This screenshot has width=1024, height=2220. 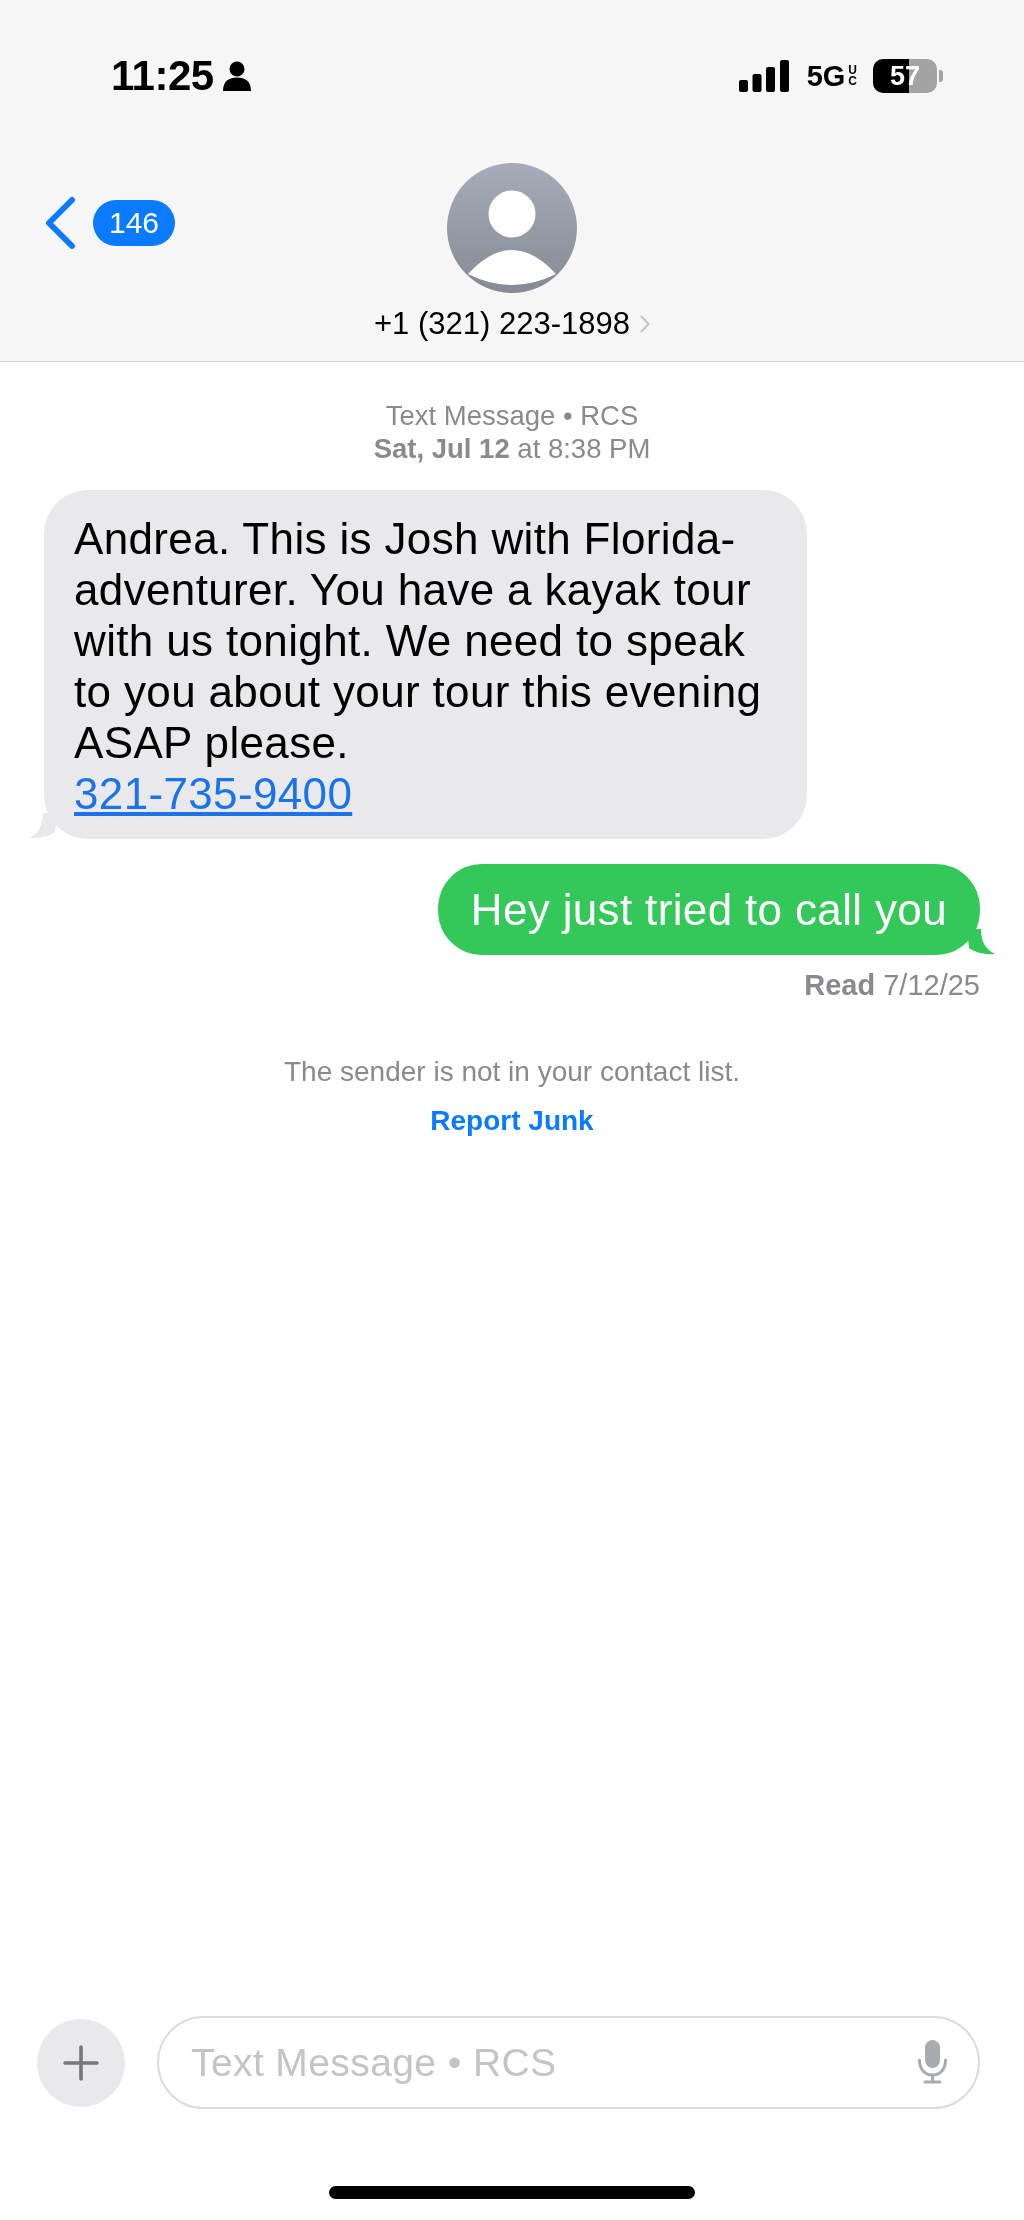 I want to click on unread-badge: 146, so click(x=134, y=223).